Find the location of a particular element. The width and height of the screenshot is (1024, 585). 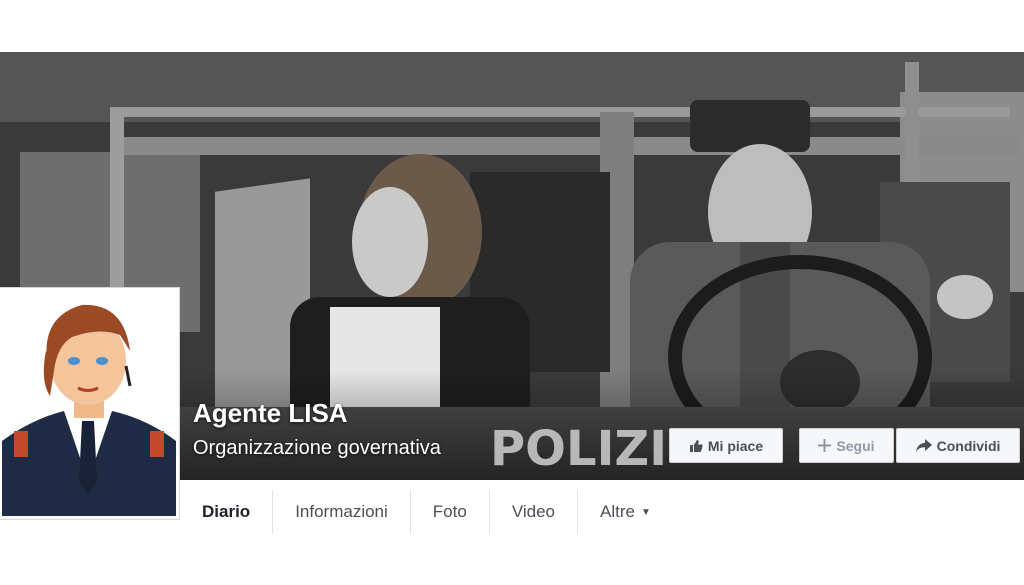

plus-icon is located at coordinates (825, 445).